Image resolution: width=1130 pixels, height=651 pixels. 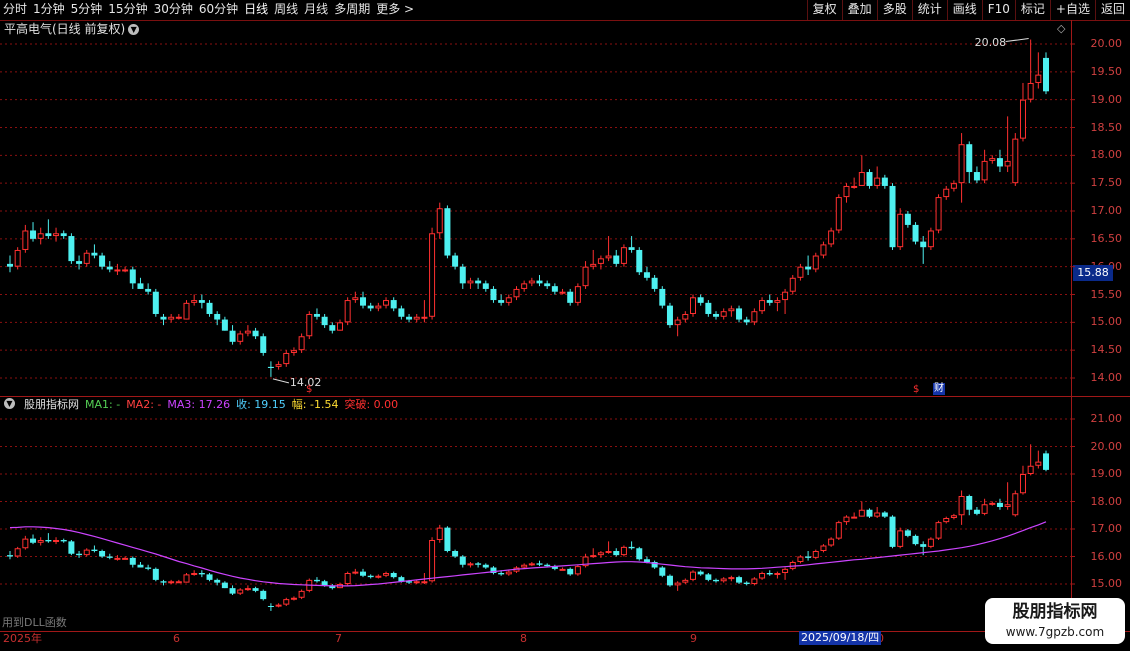 I want to click on time-axis, so click(x=565, y=641).